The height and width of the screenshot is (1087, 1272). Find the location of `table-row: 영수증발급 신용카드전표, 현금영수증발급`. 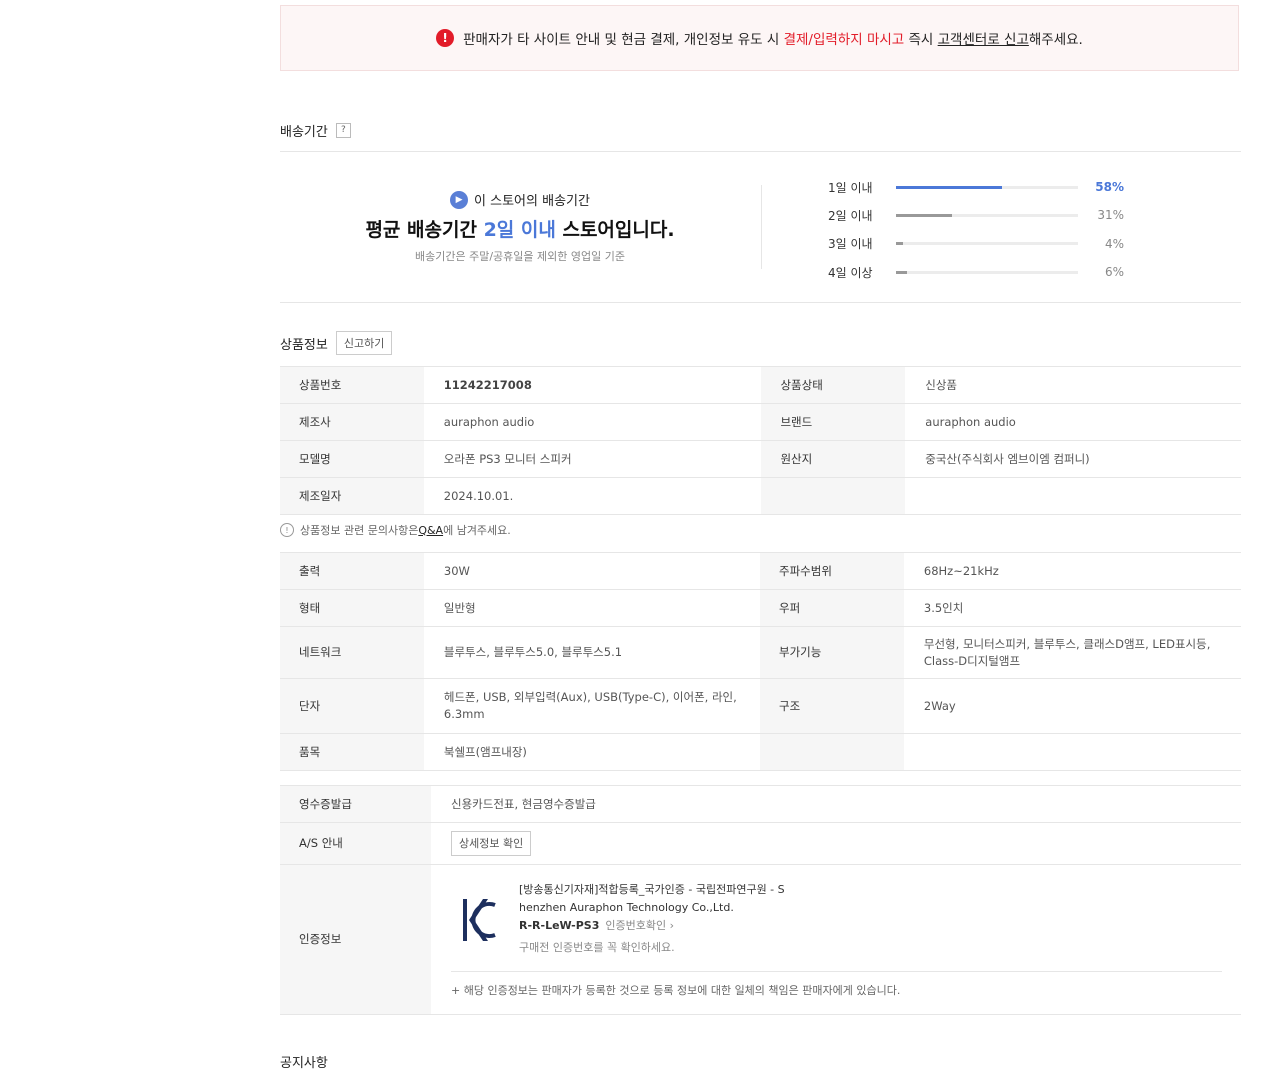

table-row: 영수증발급 신용카드전표, 현금영수증발급 is located at coordinates (760, 804).